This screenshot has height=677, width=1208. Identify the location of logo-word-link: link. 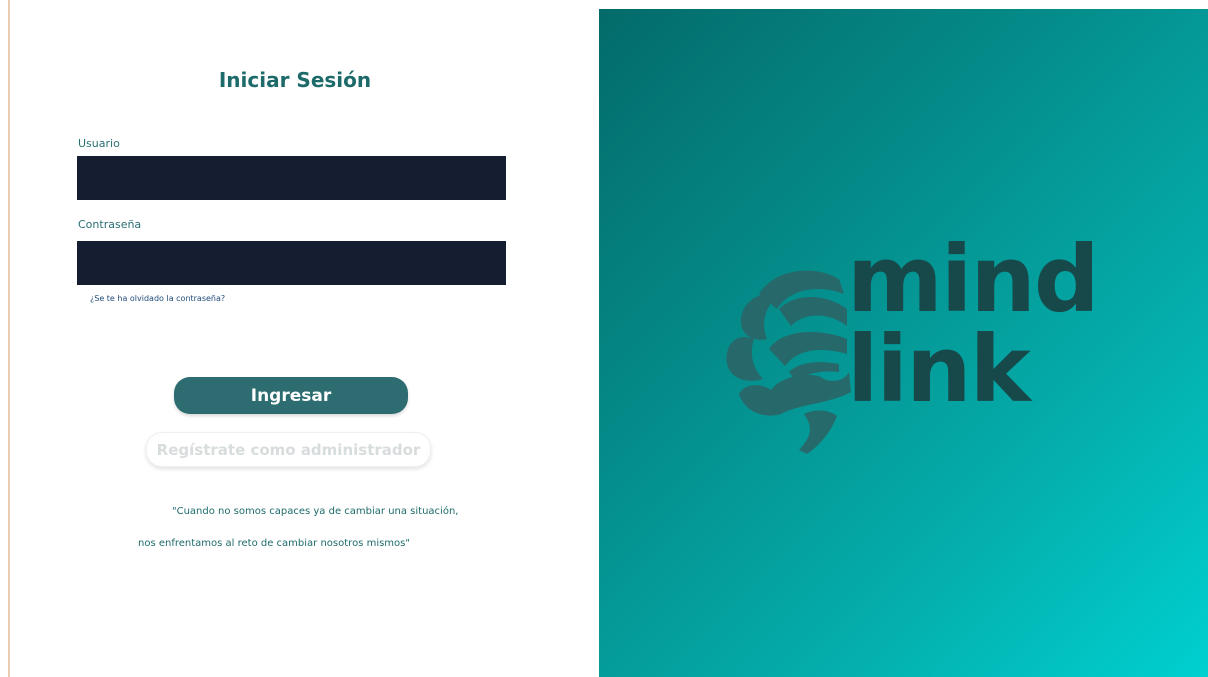
(939, 369).